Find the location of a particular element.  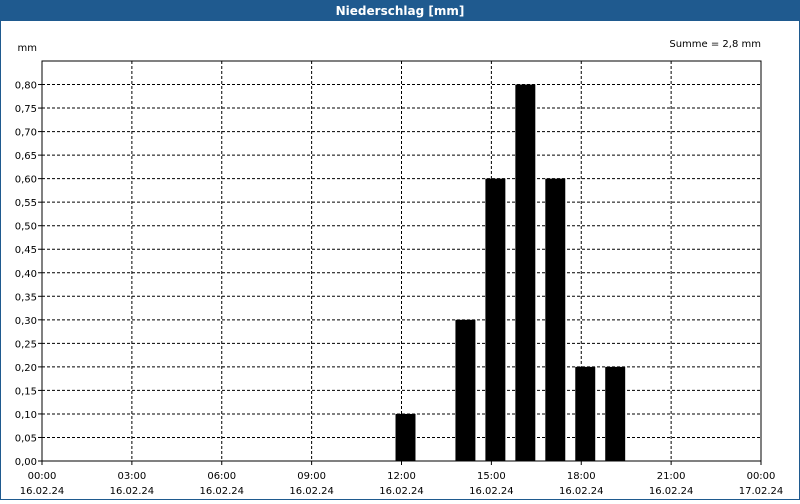

x-tick-time-label: 21:00 is located at coordinates (671, 476).